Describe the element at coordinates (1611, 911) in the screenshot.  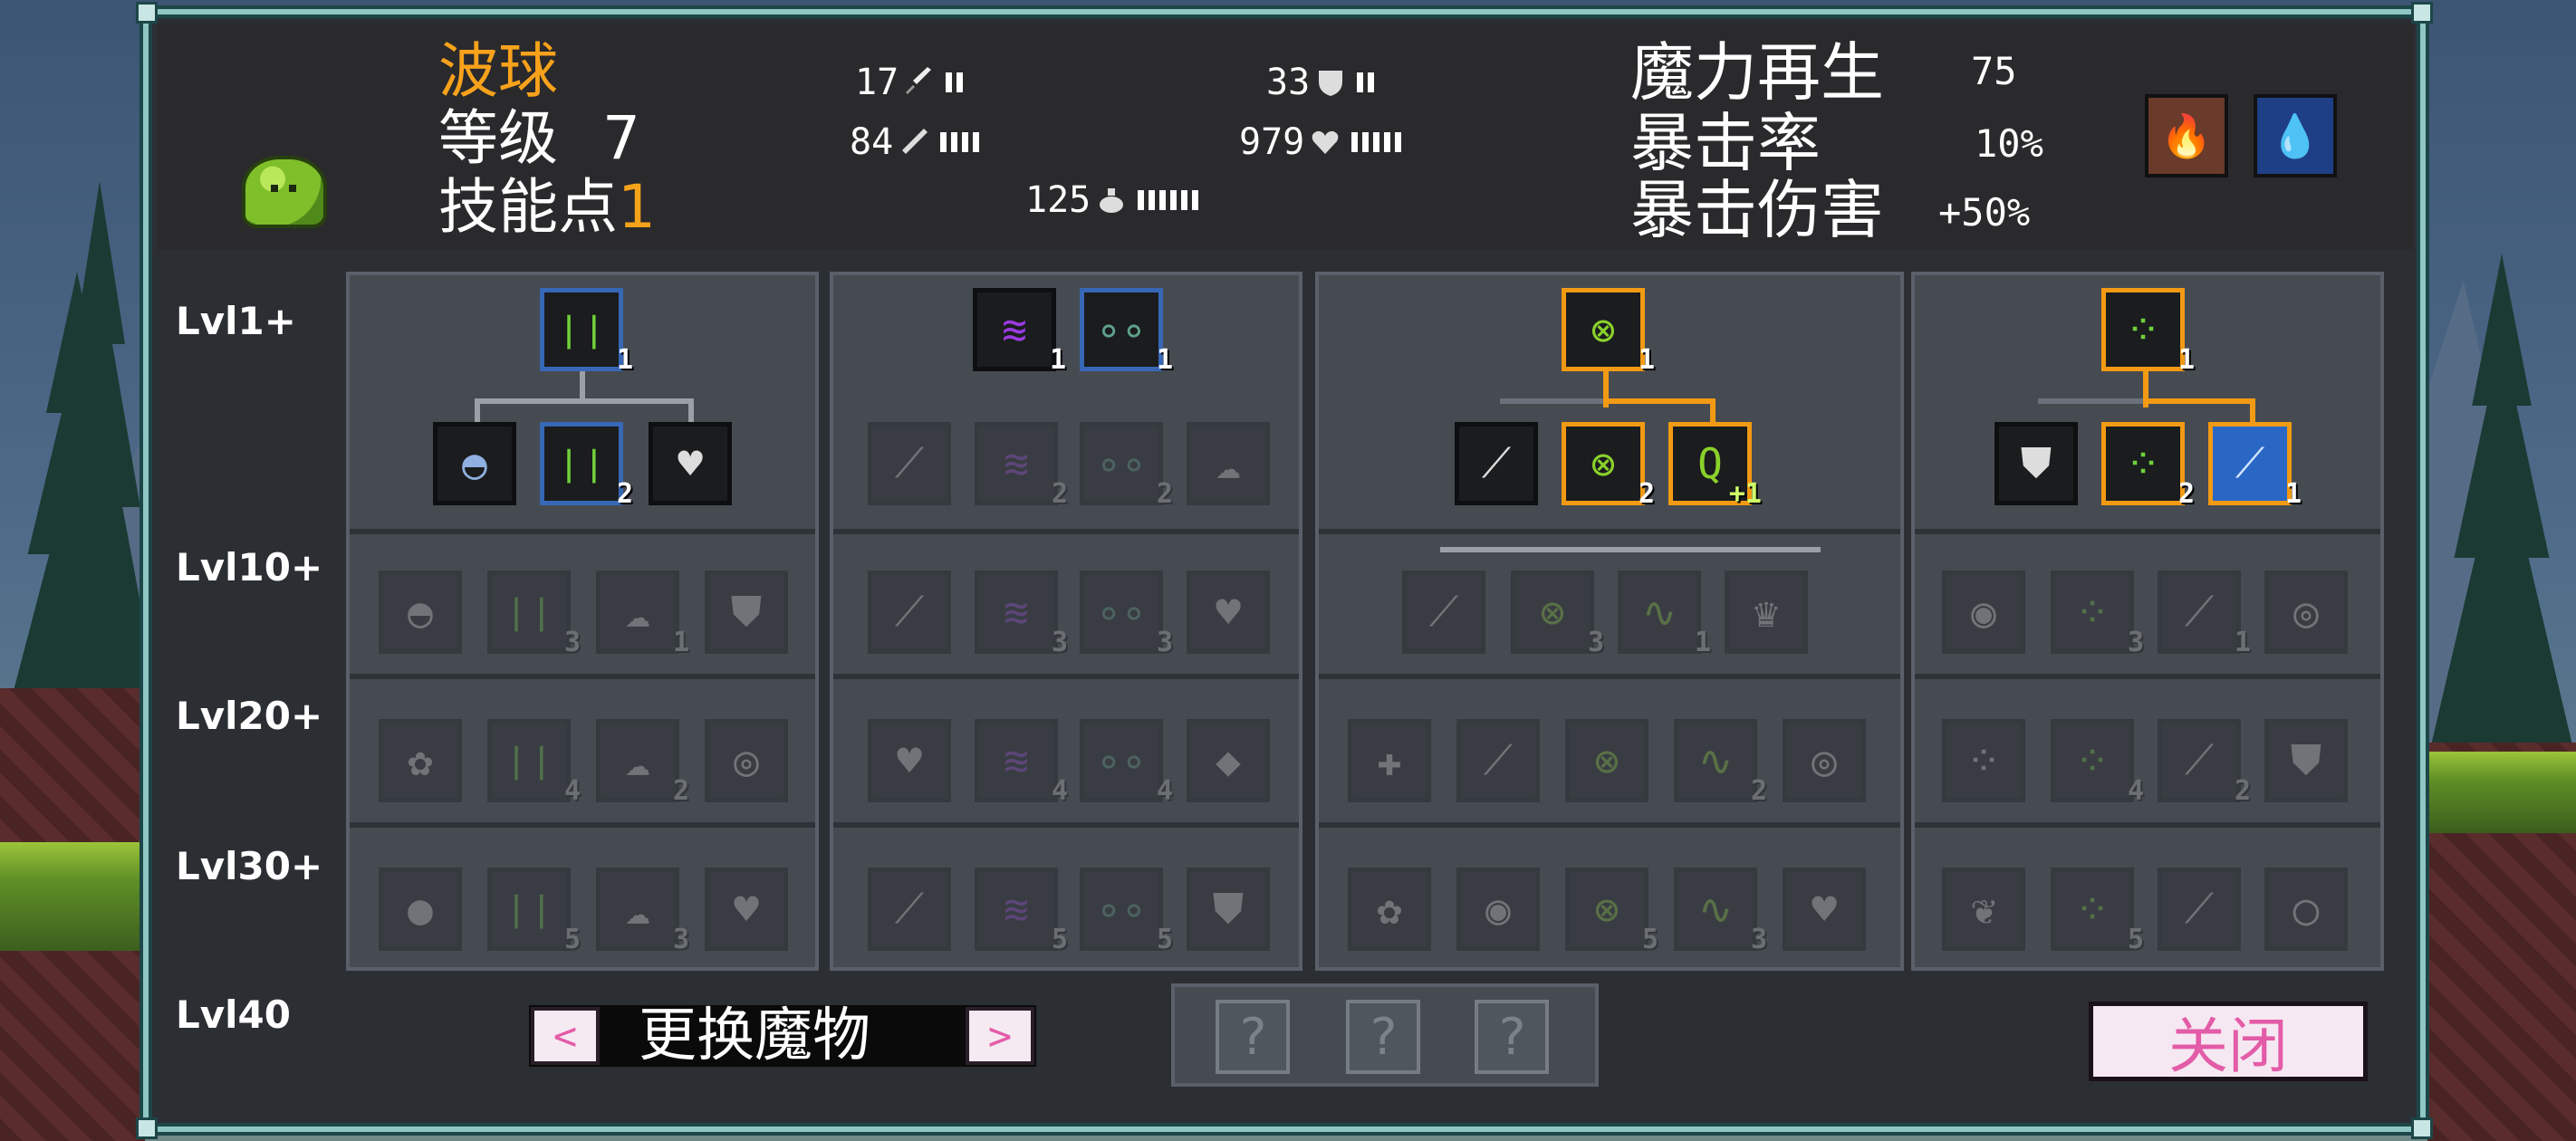
I see `skill-node-locked: ⊗ 5` at that location.